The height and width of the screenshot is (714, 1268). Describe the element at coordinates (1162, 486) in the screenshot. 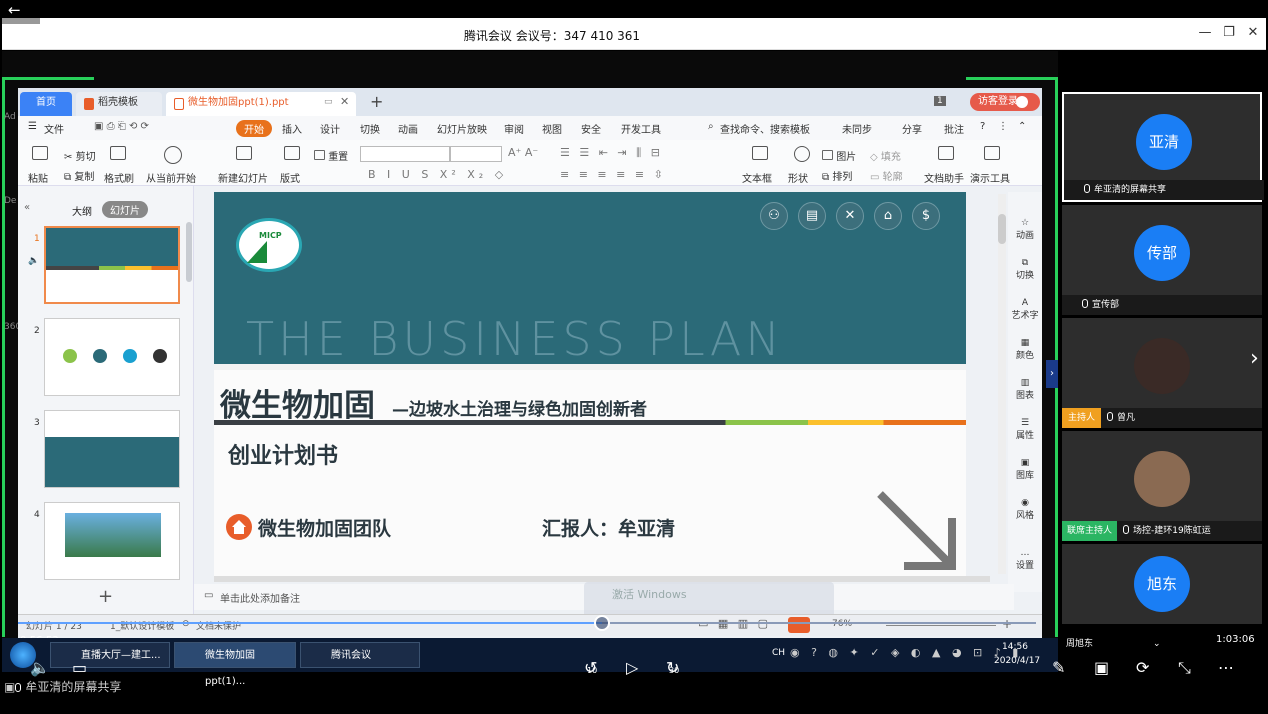

I see `participant-card: 联席主持人 场控-建环19陈虹运` at that location.